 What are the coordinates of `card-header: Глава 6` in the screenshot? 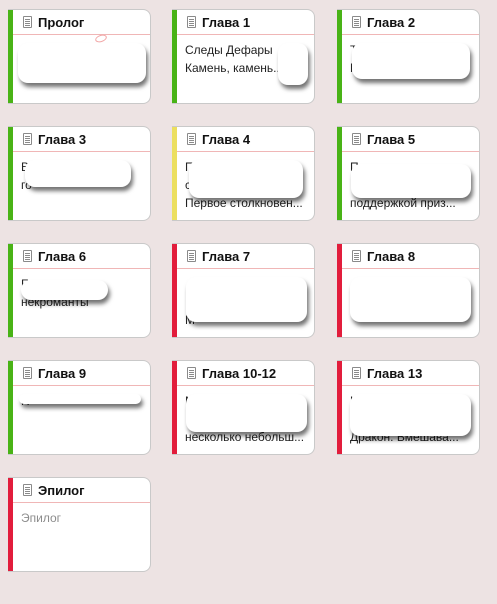 It's located at (81, 256).